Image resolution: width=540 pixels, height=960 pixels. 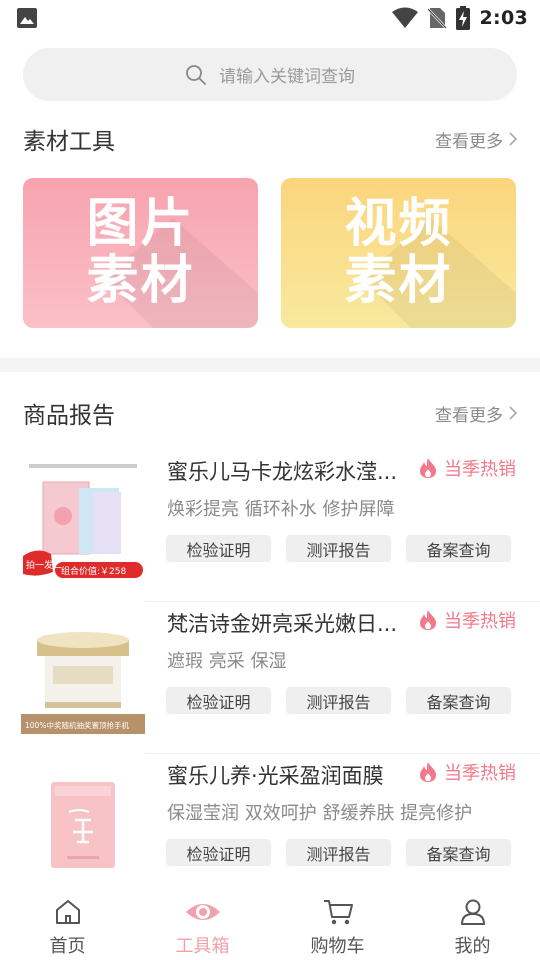 I want to click on search-placeholder: 请输入关键词查询, so click(x=287, y=77).